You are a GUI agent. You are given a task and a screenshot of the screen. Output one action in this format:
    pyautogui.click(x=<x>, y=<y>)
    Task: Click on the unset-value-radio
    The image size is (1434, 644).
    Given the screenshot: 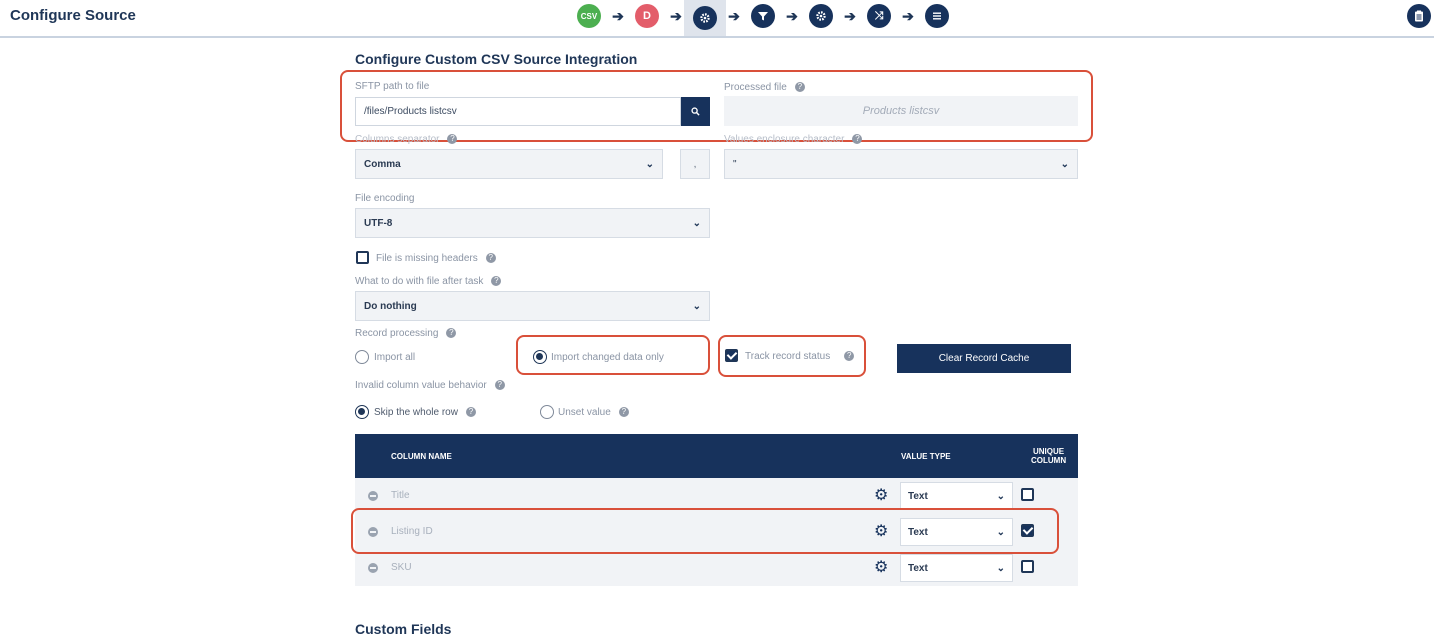 What is the action you would take?
    pyautogui.click(x=547, y=412)
    